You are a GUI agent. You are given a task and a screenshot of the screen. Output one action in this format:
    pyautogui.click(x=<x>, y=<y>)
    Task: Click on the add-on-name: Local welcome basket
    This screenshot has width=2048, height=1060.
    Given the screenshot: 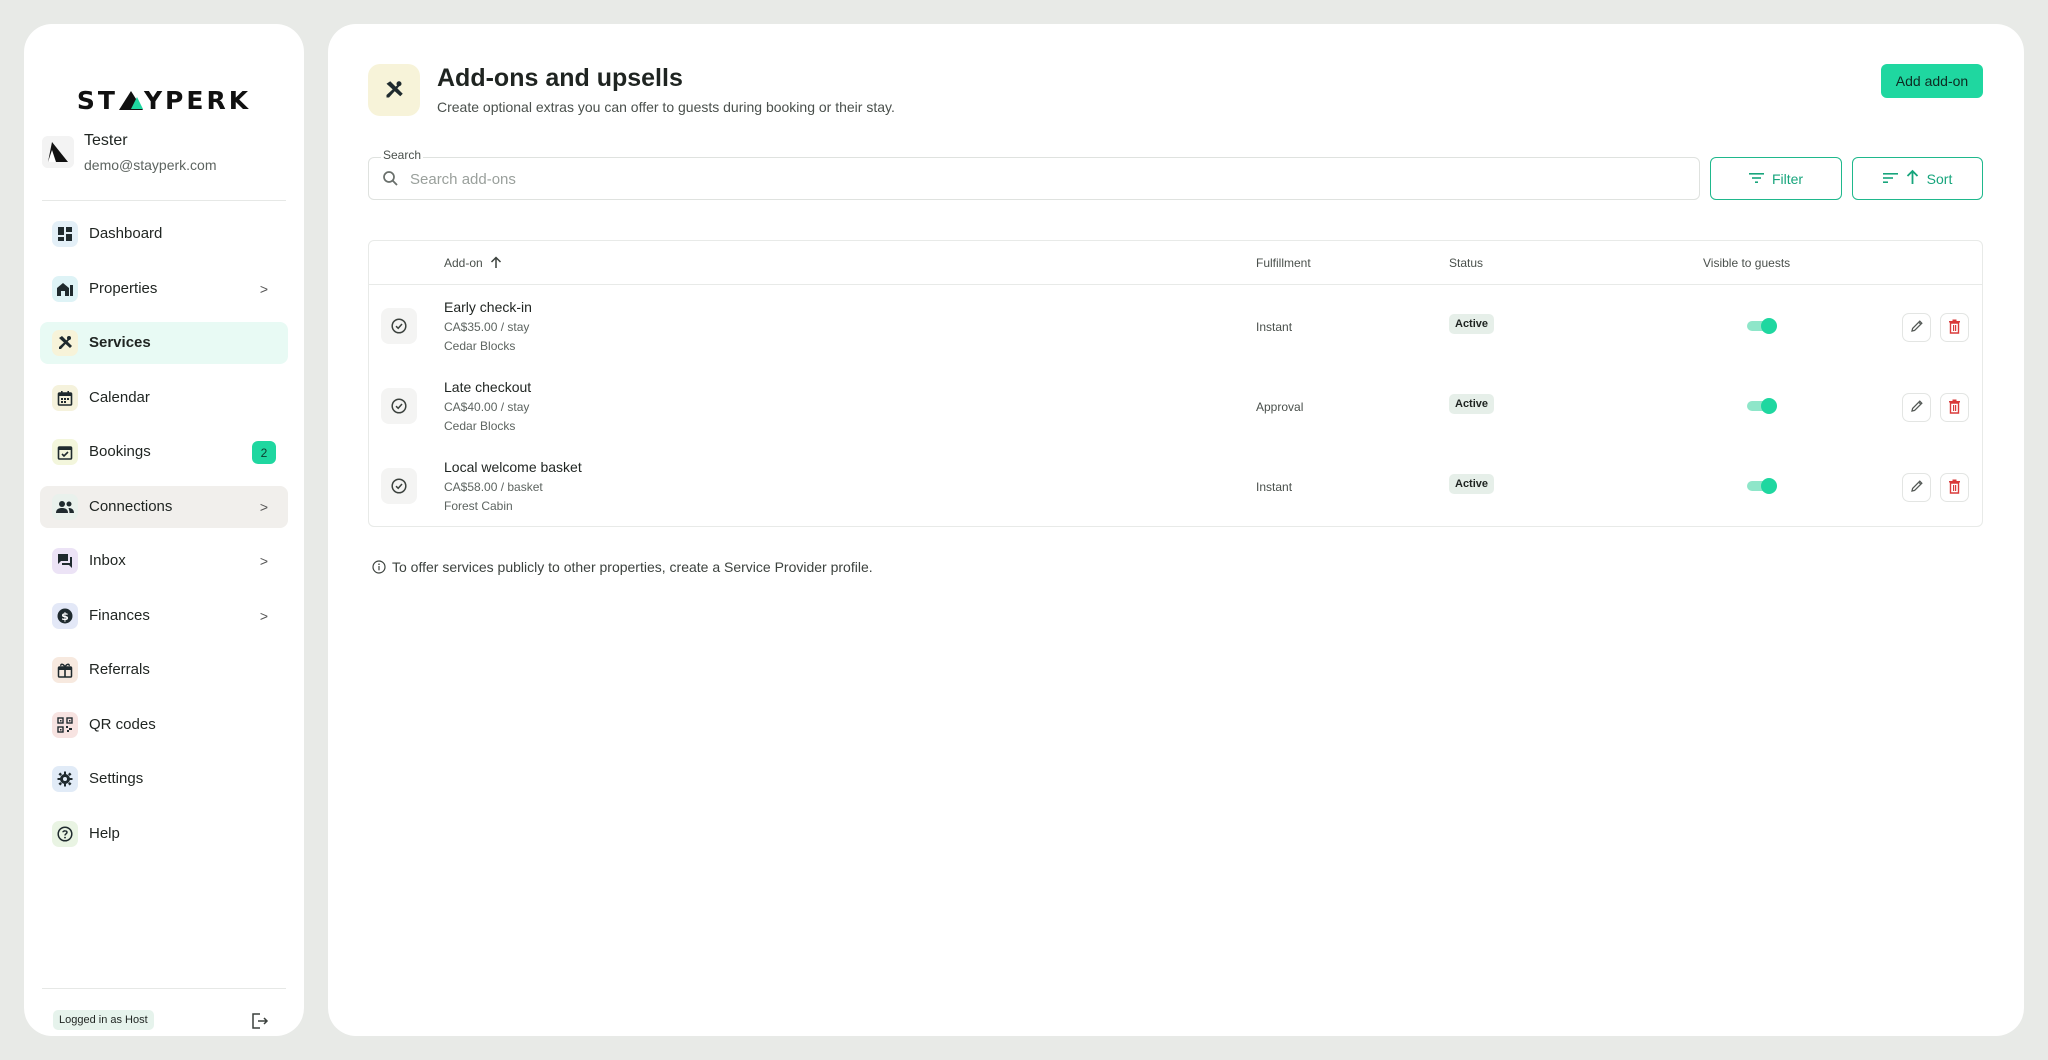 What is the action you would take?
    pyautogui.click(x=513, y=467)
    